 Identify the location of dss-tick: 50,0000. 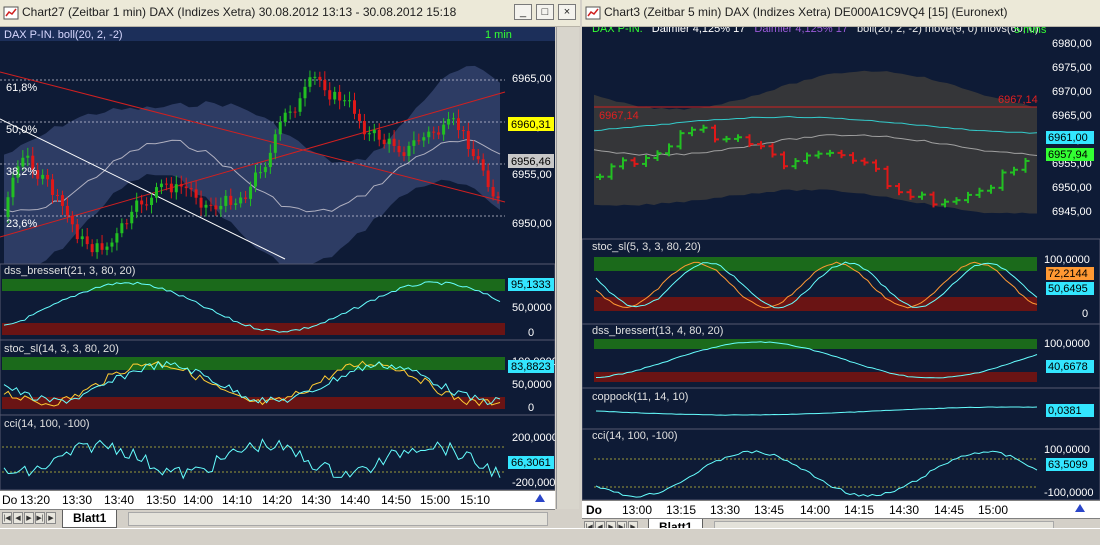
(532, 308).